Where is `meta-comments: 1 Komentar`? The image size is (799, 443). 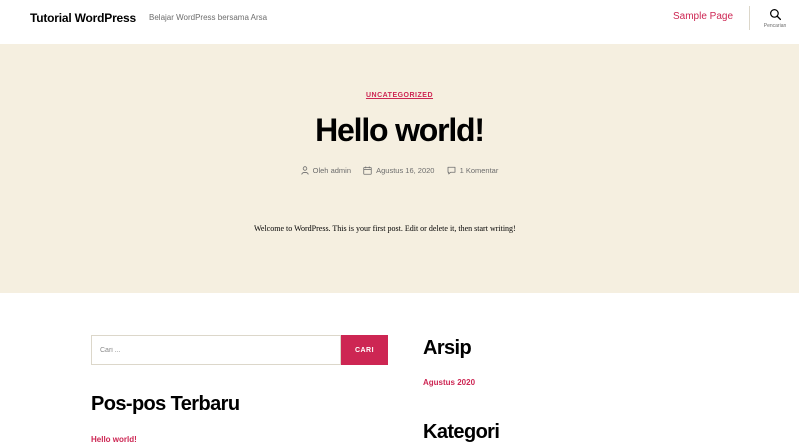
meta-comments: 1 Komentar is located at coordinates (473, 170).